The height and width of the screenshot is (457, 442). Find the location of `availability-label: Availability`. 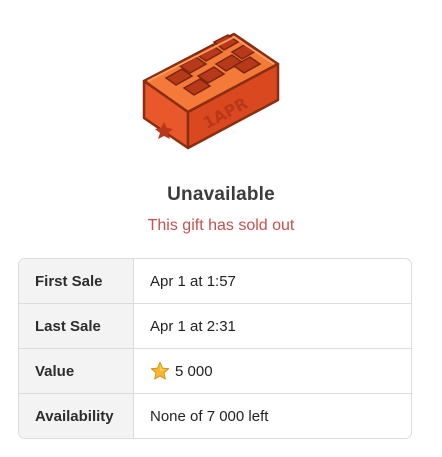

availability-label: Availability is located at coordinates (76, 416).